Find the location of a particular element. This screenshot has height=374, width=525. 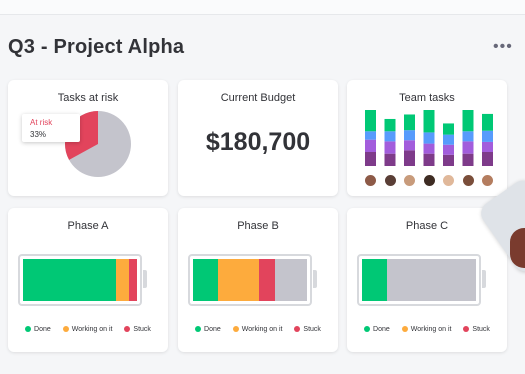

top-toolbar-strip is located at coordinates (262, 7).